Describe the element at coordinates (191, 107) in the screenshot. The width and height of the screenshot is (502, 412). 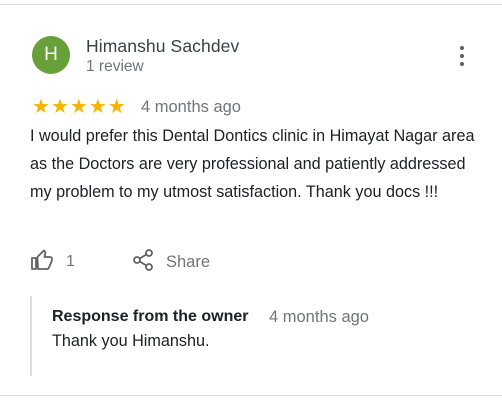
I see `review-time: 4 months ago` at that location.